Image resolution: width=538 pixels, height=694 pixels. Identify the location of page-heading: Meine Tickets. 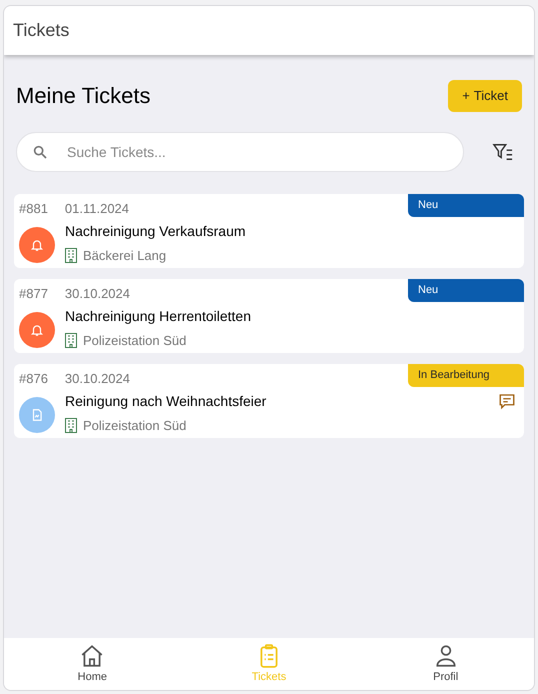
(83, 96).